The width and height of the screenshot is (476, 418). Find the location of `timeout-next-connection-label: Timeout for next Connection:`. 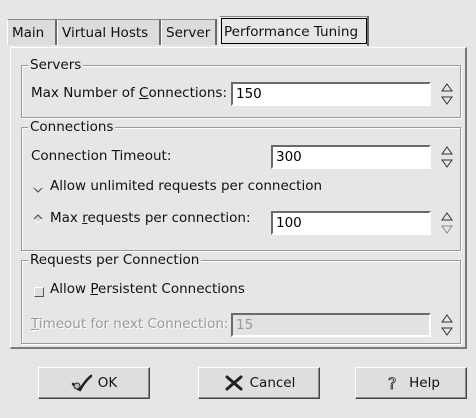

timeout-next-connection-label: Timeout for next Connection: is located at coordinates (130, 324).